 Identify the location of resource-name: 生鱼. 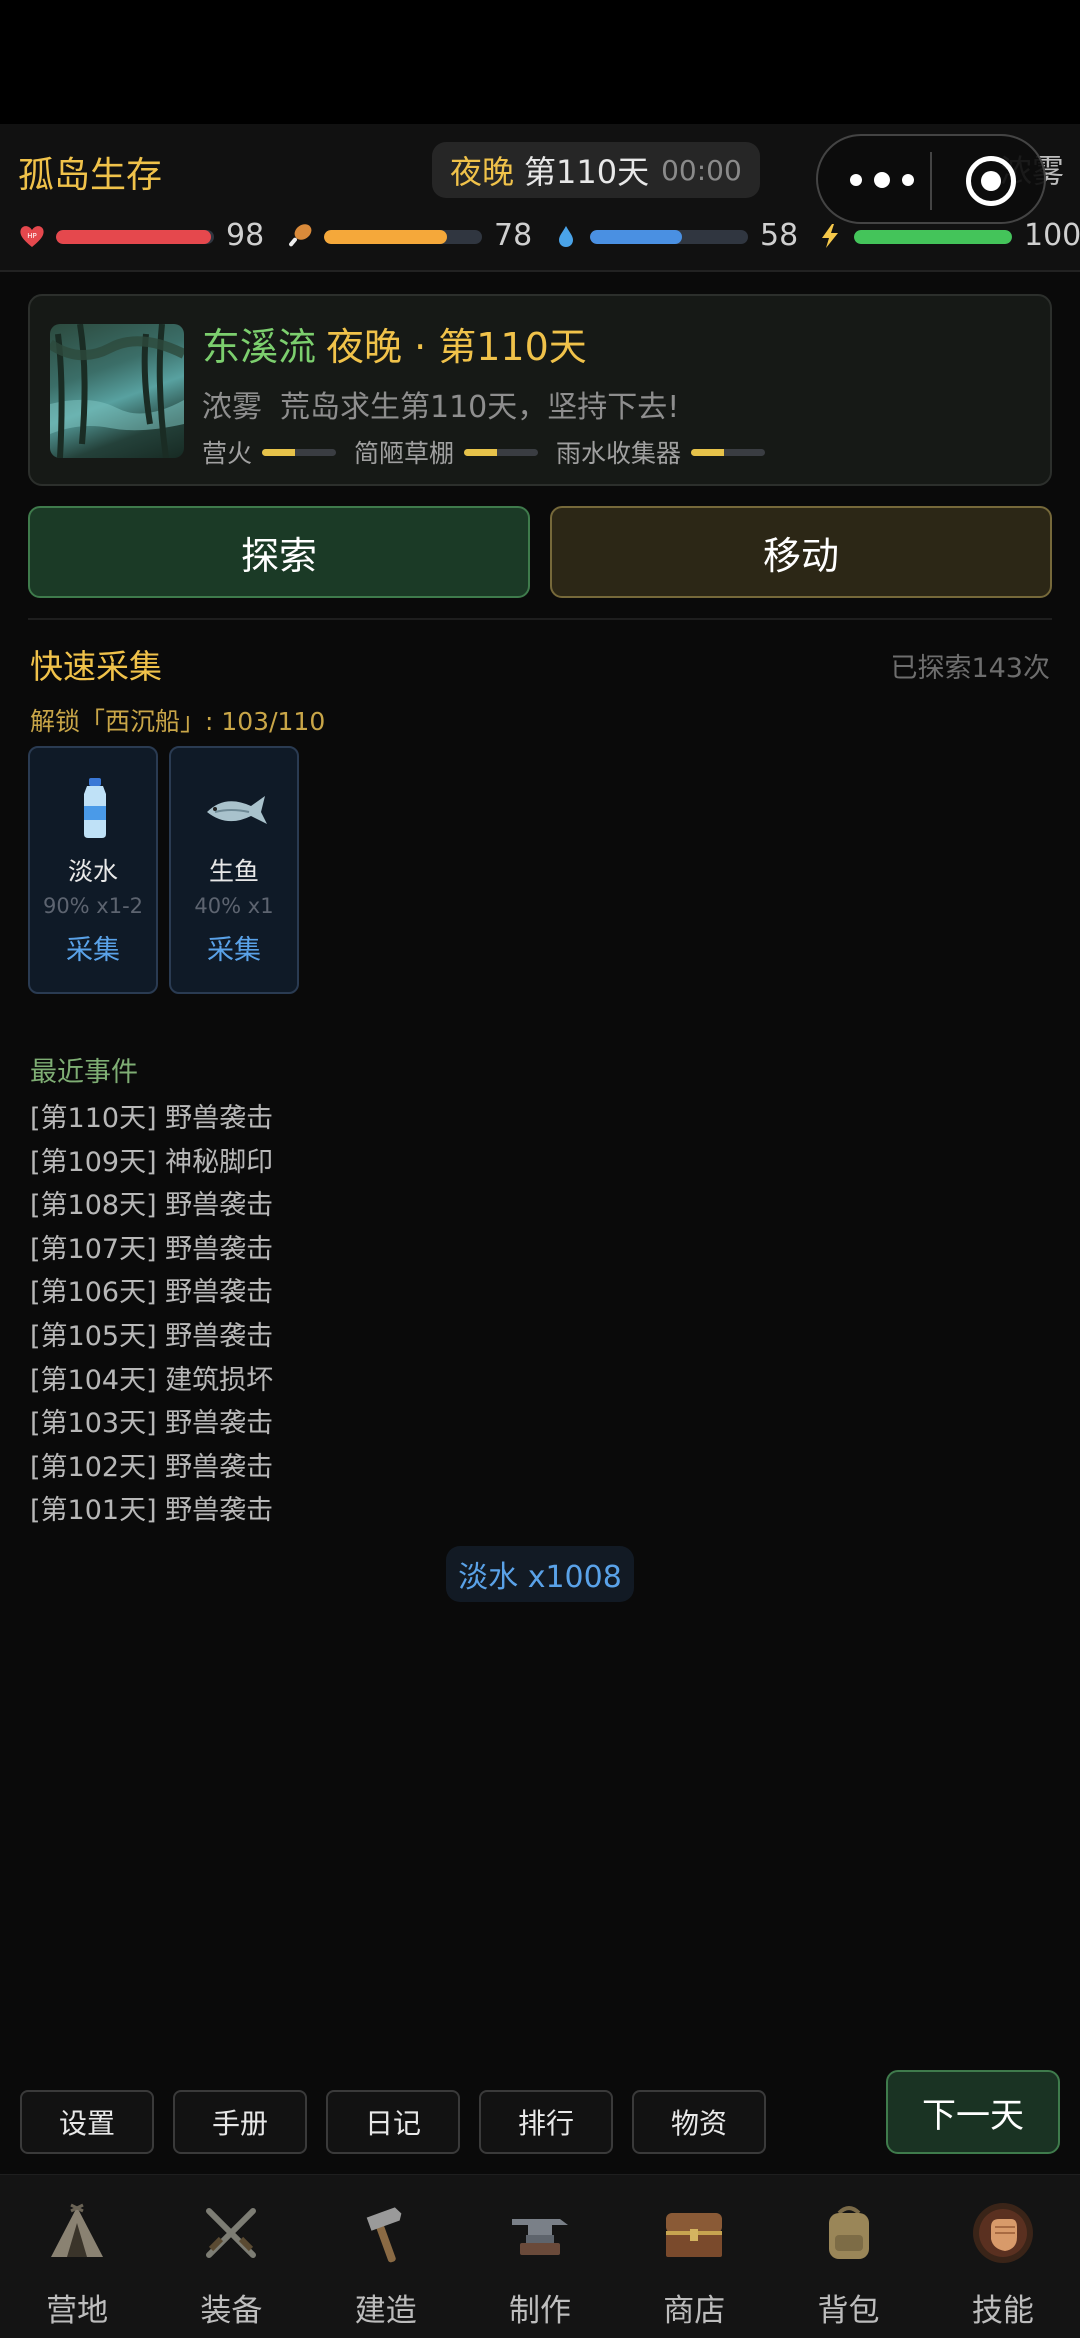
(233, 871).